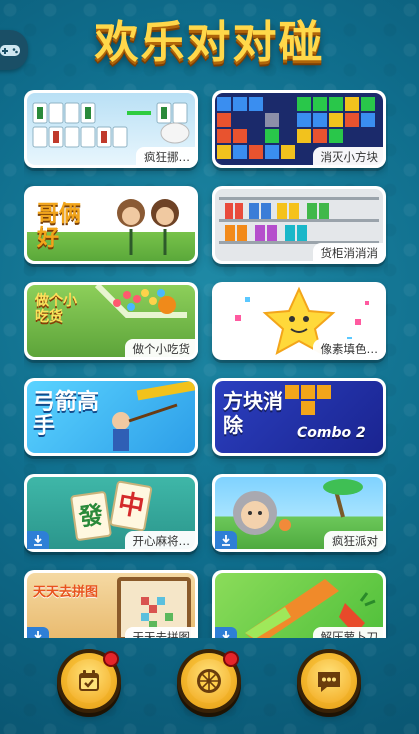 This screenshot has width=419, height=734. I want to click on game-card-snack: 做个小吃货 做个小吃货, so click(111, 321).